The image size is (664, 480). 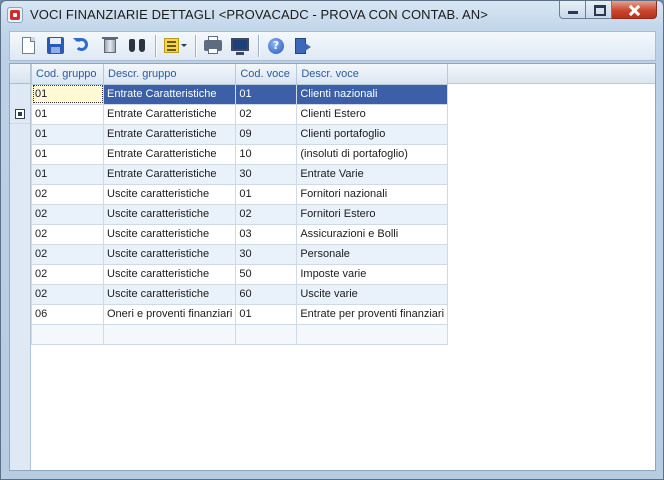 I want to click on column-header-descr-gruppo: Descr. gruppo, so click(x=169, y=74).